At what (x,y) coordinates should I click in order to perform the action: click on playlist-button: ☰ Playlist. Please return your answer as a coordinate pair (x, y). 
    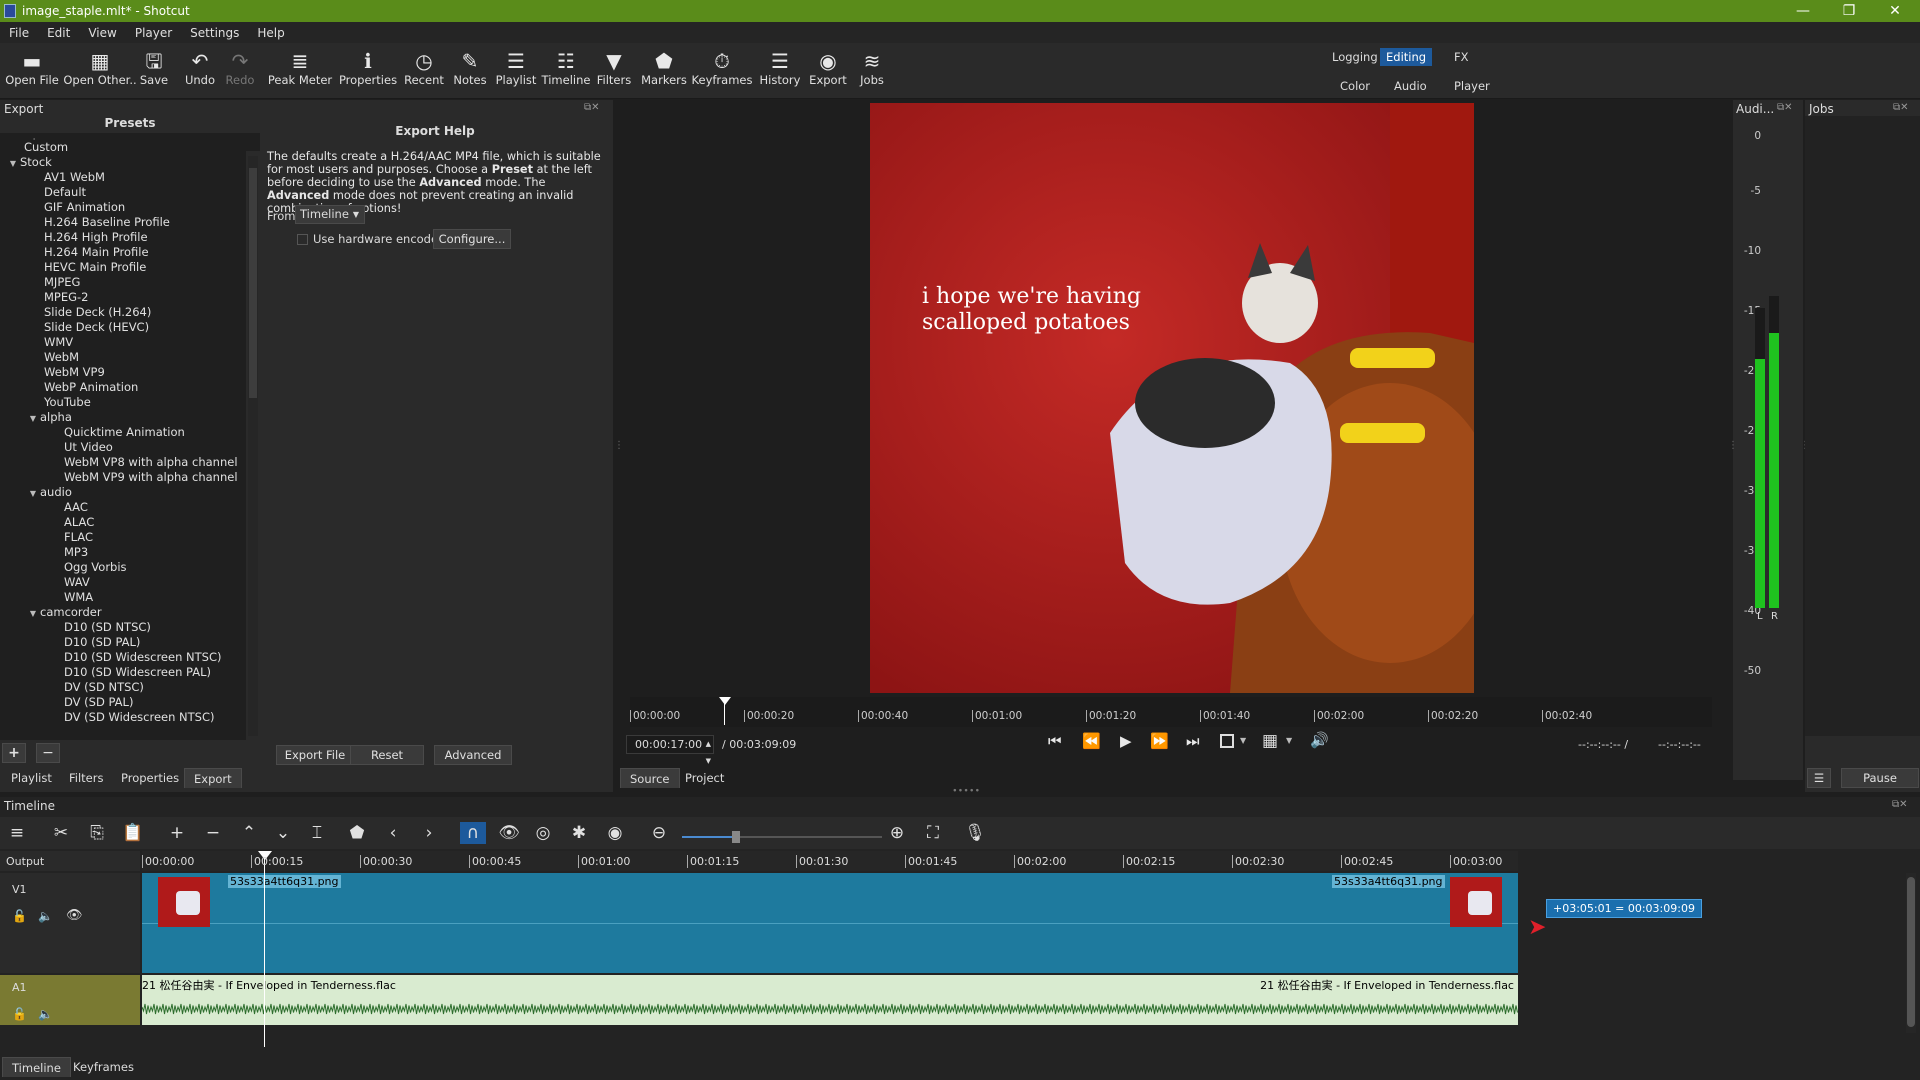
    Looking at the image, I should click on (516, 68).